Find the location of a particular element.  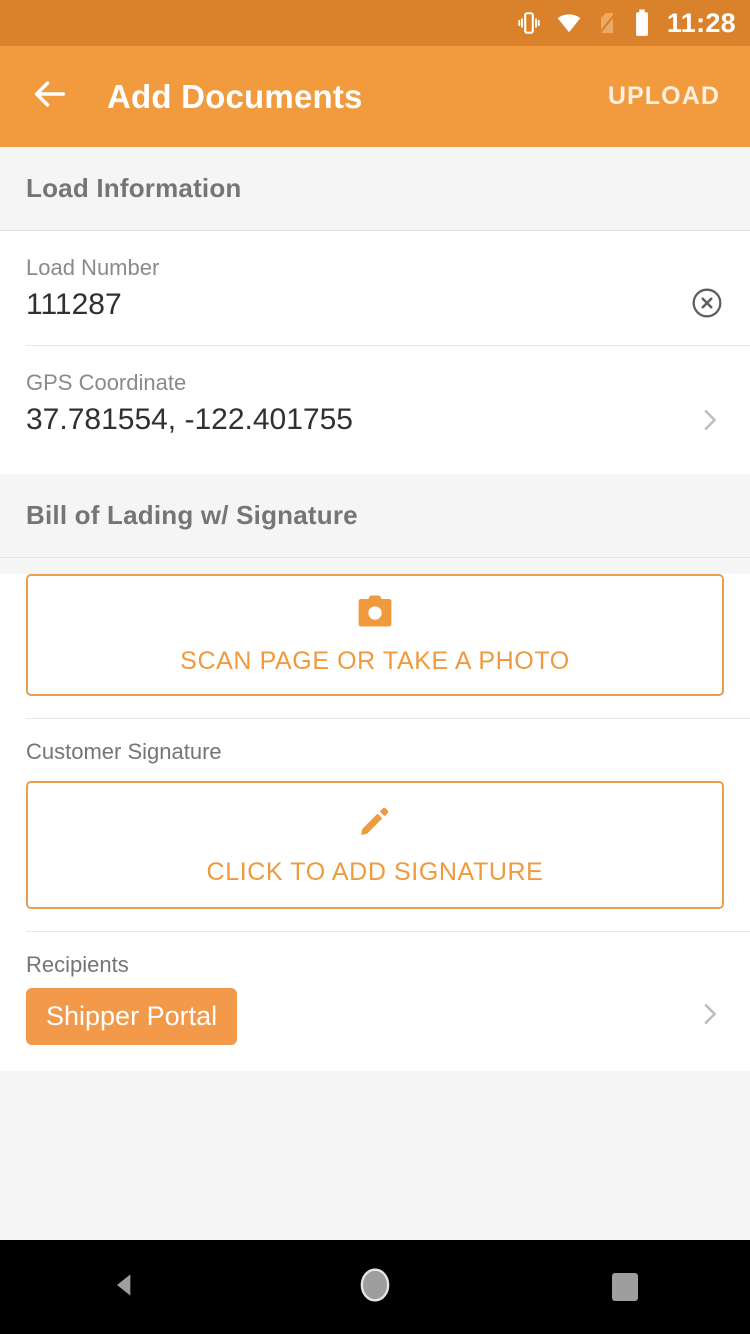

scan-page-button: SCAN PAGE OR TAKE A PHOTO is located at coordinates (375, 635).